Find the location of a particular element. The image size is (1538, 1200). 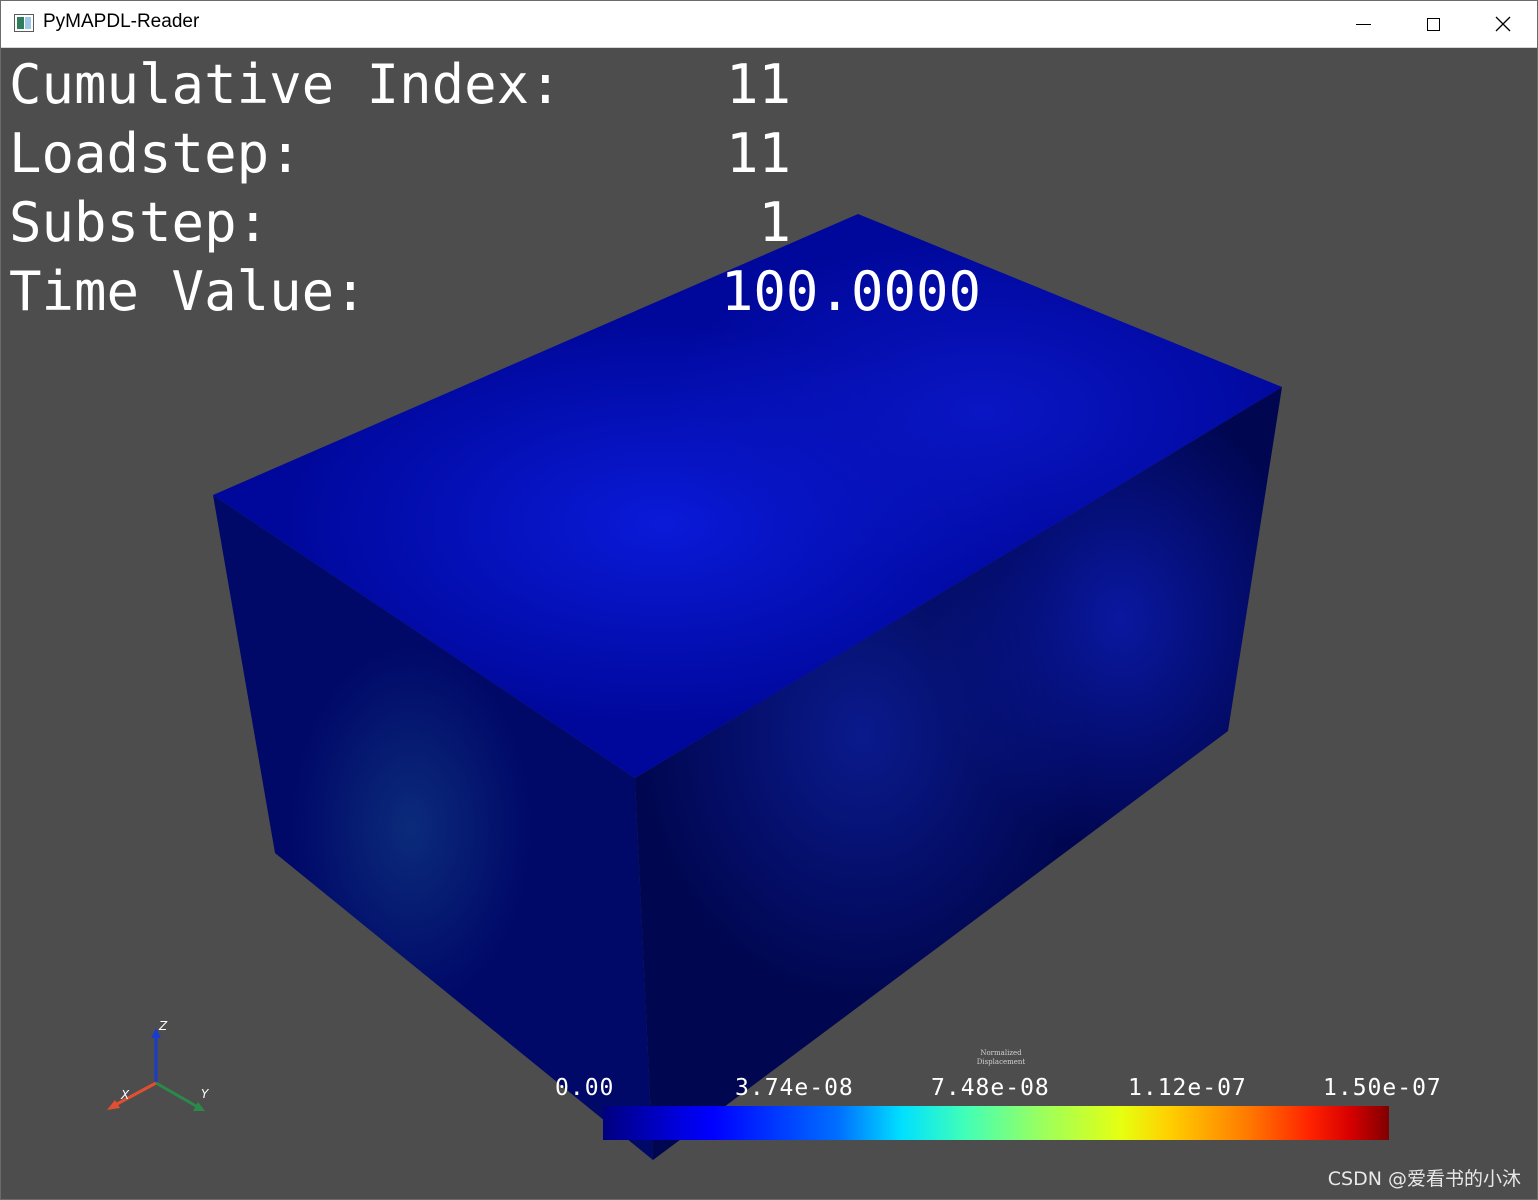

minimize-button is located at coordinates (1363, 24).